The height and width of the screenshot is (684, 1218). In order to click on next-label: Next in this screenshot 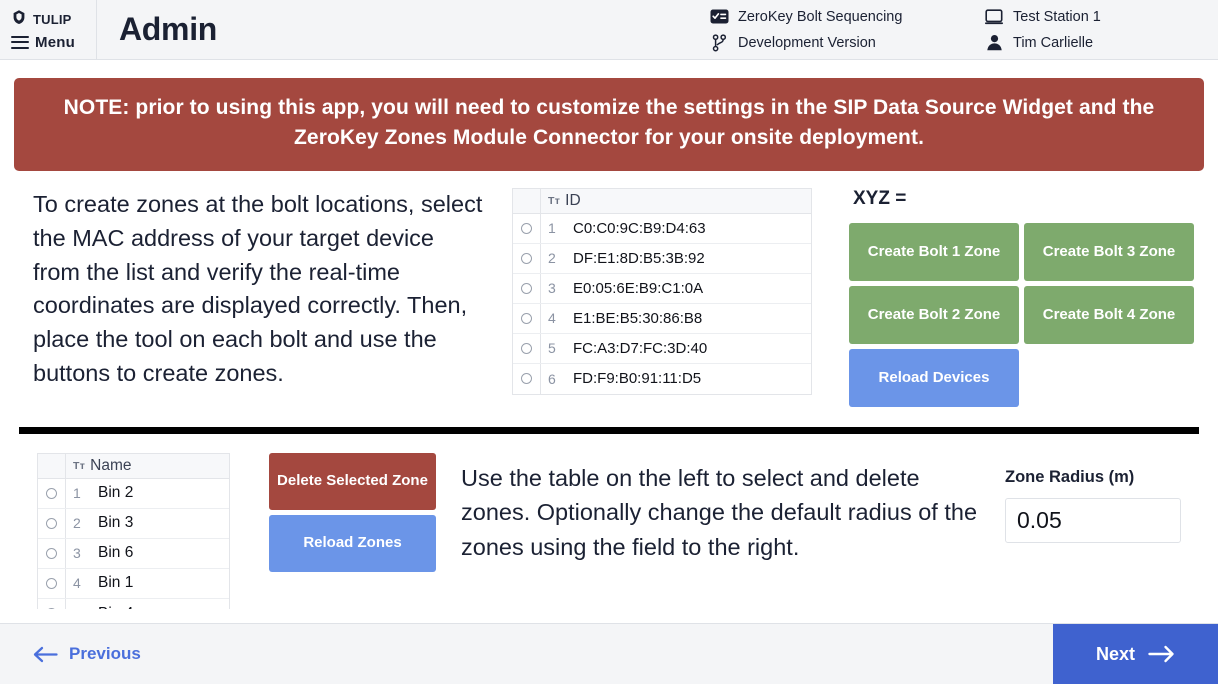, I will do `click(1115, 653)`.